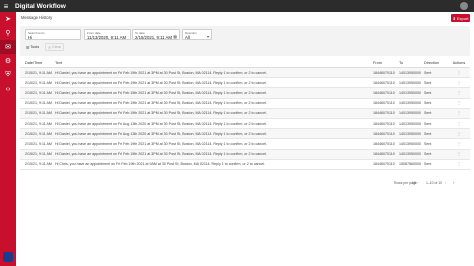  Describe the element at coordinates (207, 36) in the screenshot. I see `chevron-down-icon: ▾` at that location.